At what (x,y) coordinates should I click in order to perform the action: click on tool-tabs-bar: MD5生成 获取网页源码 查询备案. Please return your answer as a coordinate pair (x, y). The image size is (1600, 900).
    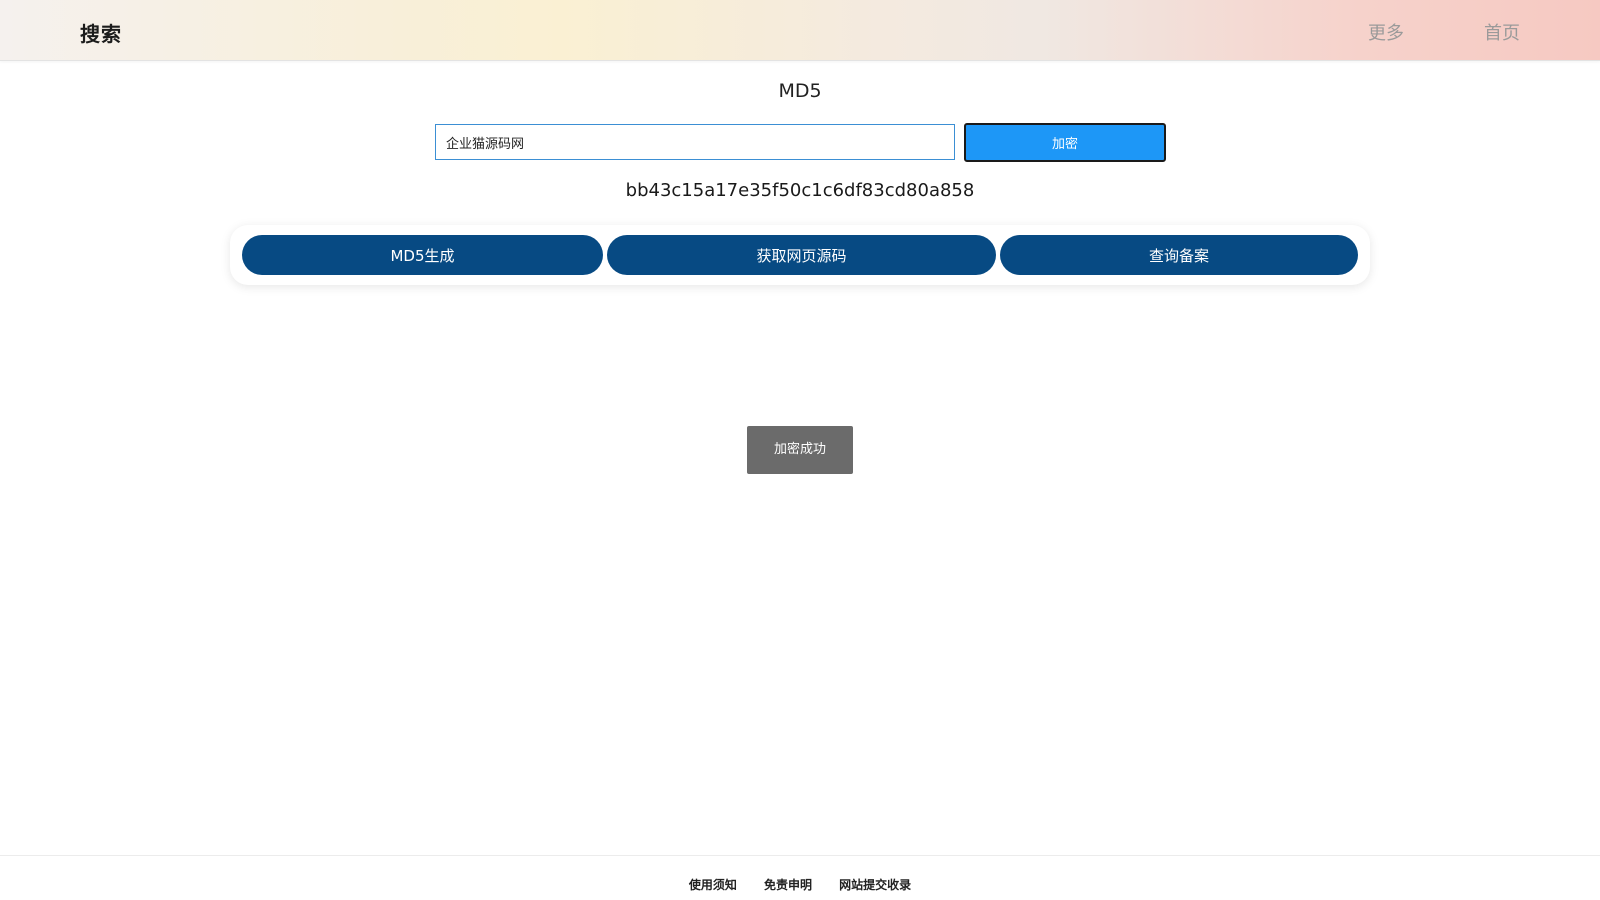
    Looking at the image, I should click on (800, 255).